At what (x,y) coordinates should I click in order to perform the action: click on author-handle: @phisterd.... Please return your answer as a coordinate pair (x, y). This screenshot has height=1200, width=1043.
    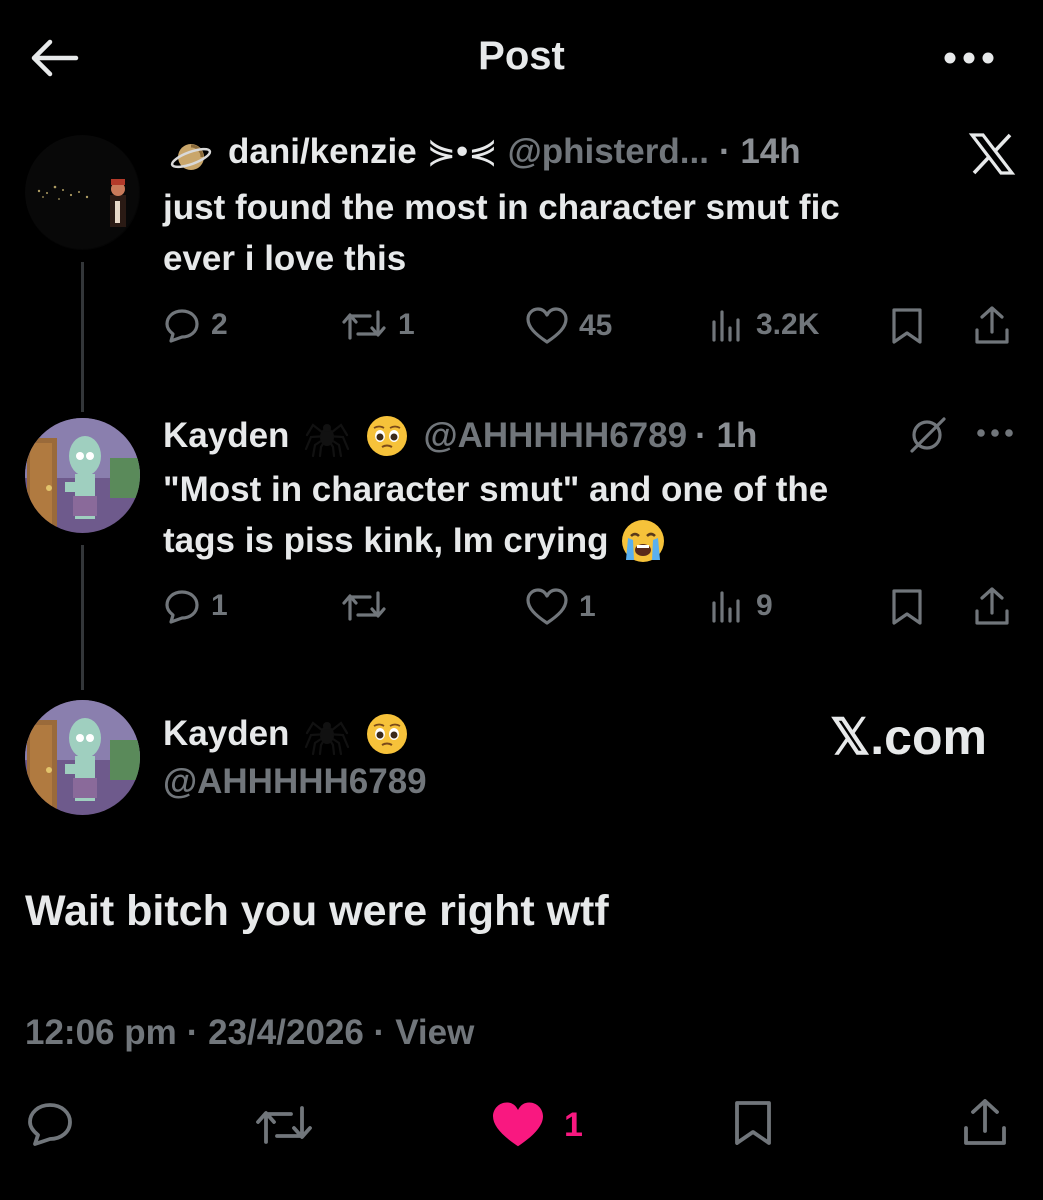
    Looking at the image, I should click on (608, 152).